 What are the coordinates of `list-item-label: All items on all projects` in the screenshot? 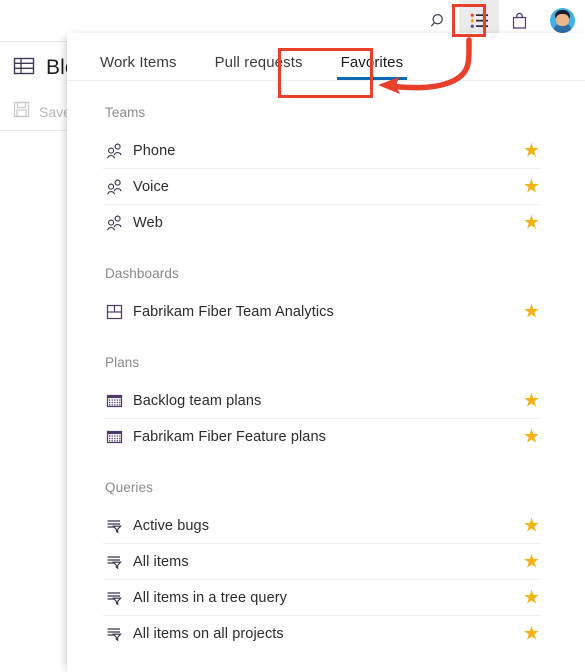 It's located at (208, 633).